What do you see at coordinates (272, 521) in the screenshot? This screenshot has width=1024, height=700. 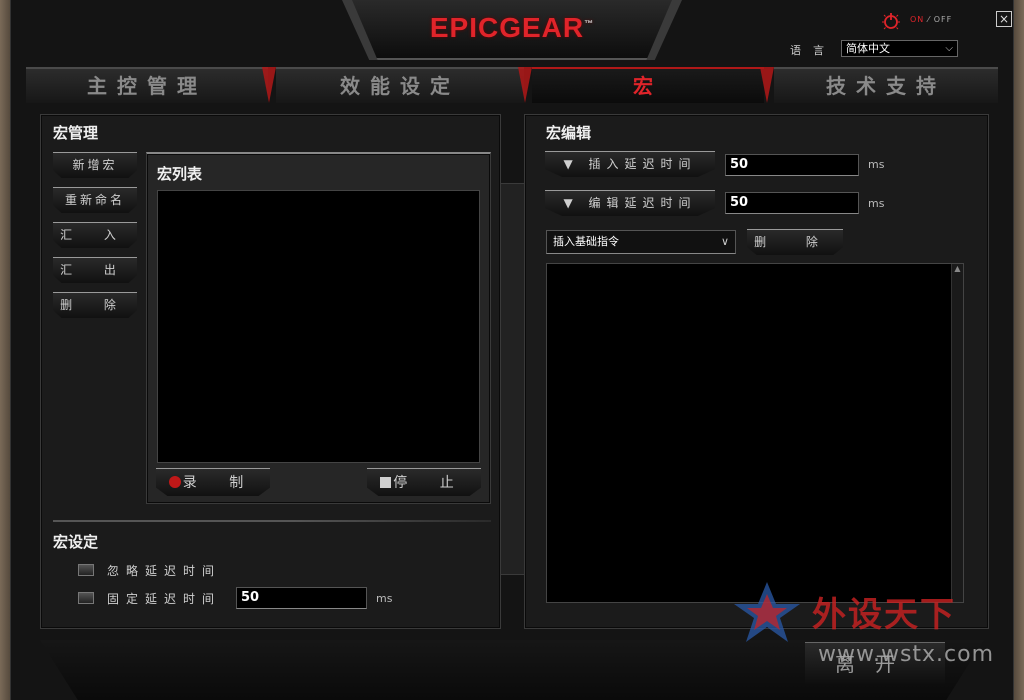 I see `section-divider` at bounding box center [272, 521].